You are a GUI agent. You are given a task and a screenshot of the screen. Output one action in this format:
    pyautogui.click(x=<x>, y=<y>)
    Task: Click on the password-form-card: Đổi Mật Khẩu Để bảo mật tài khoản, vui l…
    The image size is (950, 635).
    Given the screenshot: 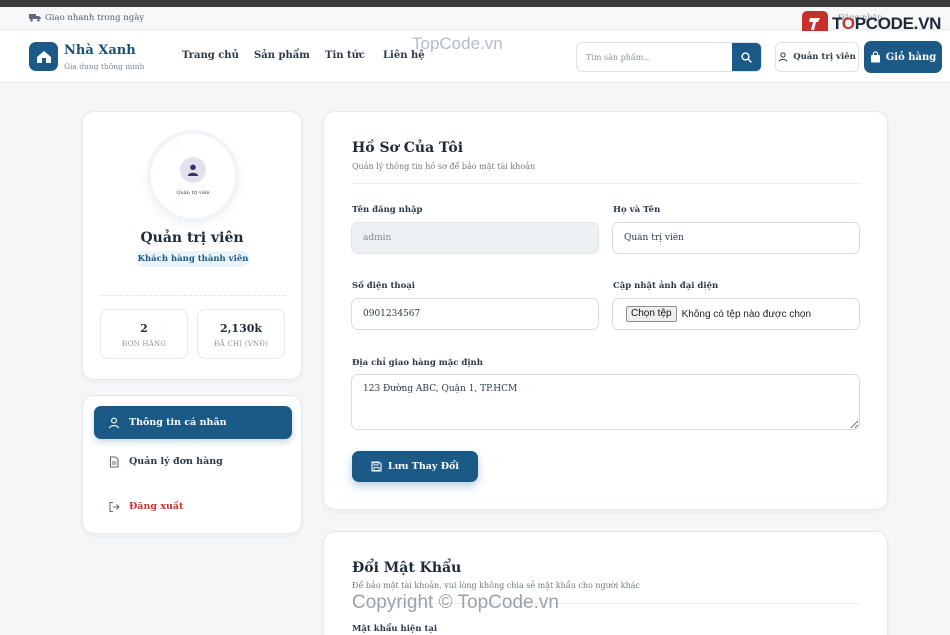 What is the action you would take?
    pyautogui.click(x=605, y=583)
    